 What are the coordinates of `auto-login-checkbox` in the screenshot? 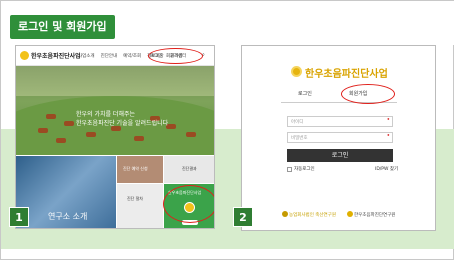 It's located at (289, 169).